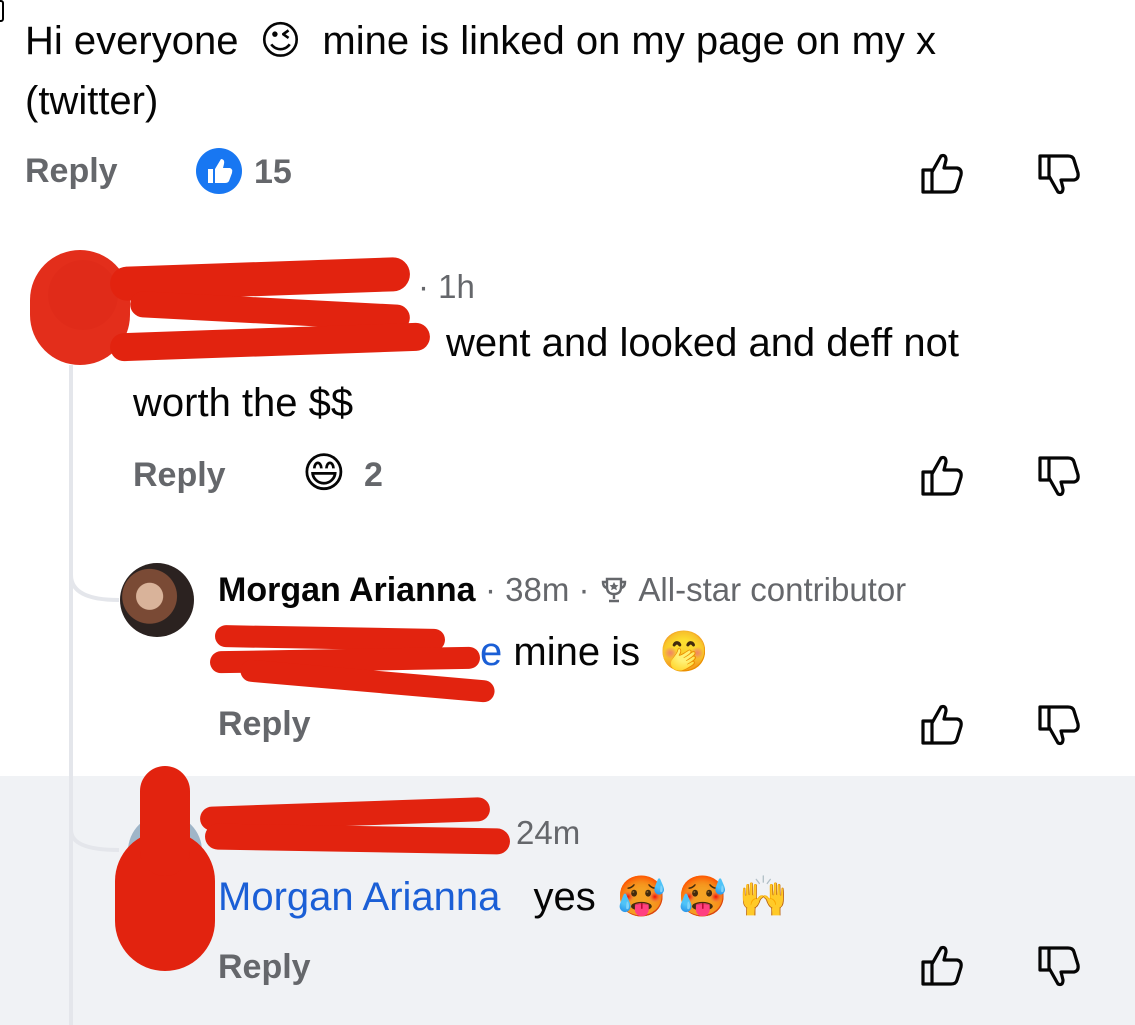  Describe the element at coordinates (243, 403) in the screenshot. I see `comment-2-text-line2: worth the $$` at that location.